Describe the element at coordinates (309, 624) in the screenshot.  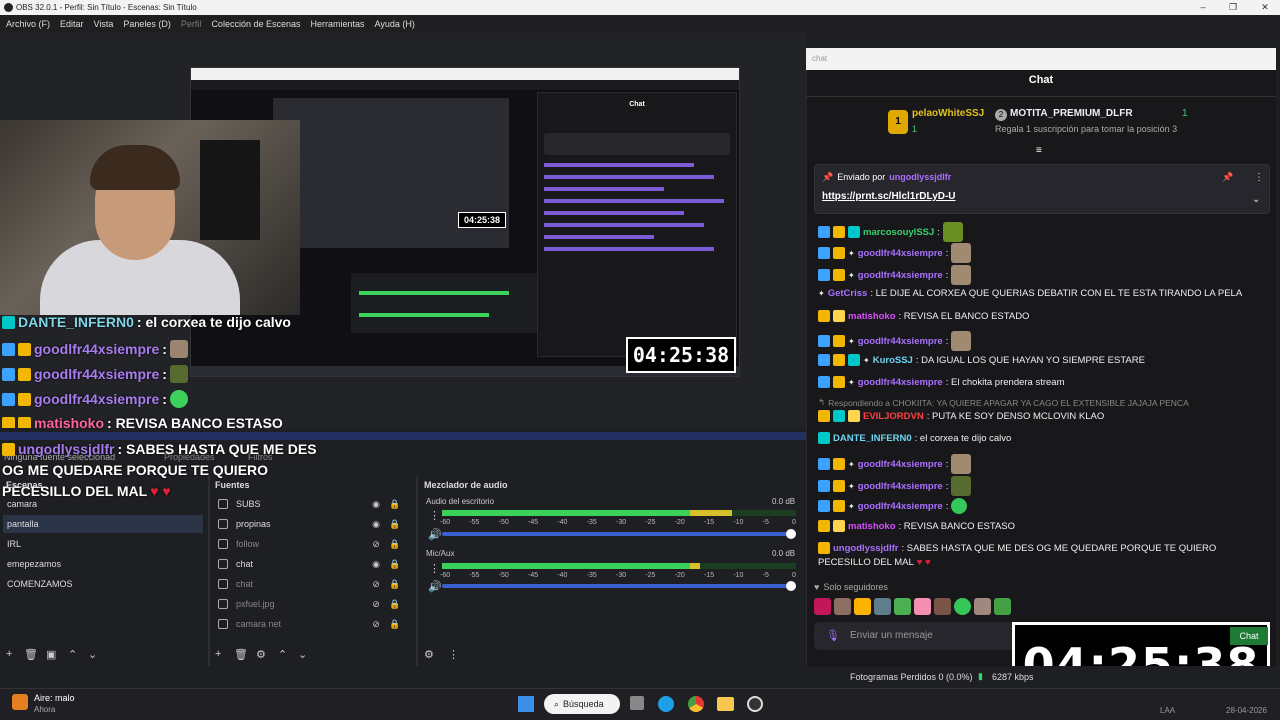
I see `source-item: camara net ⊘ 🔒` at that location.